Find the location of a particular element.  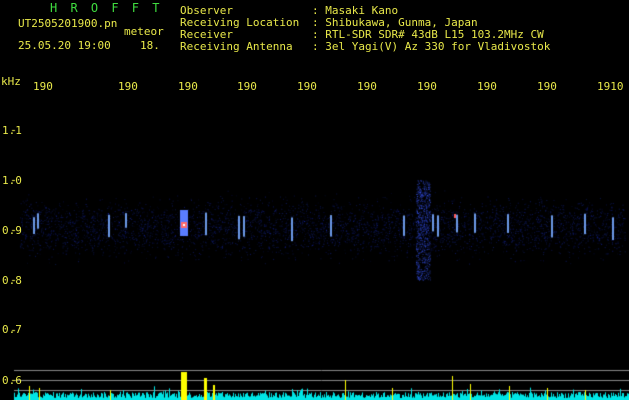

app-title: H R O F F T is located at coordinates (106, 8).